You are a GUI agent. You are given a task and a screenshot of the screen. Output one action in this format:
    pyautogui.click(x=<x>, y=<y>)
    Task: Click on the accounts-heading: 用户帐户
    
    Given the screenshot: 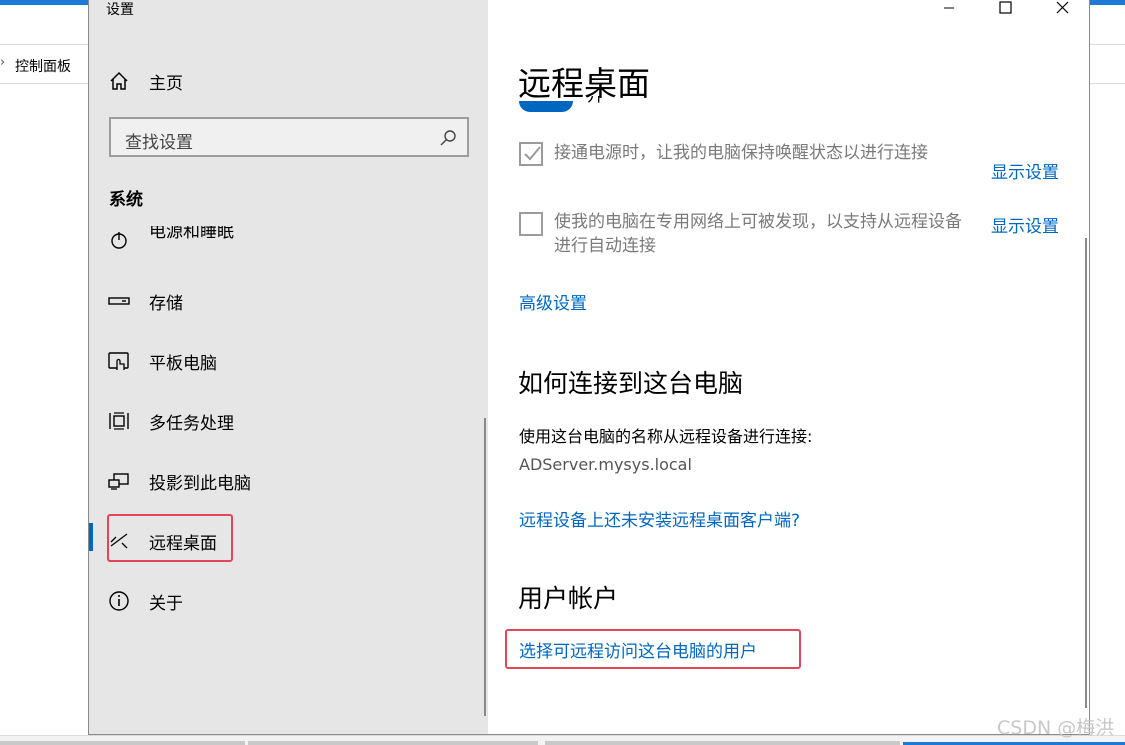 What is the action you would take?
    pyautogui.click(x=568, y=598)
    